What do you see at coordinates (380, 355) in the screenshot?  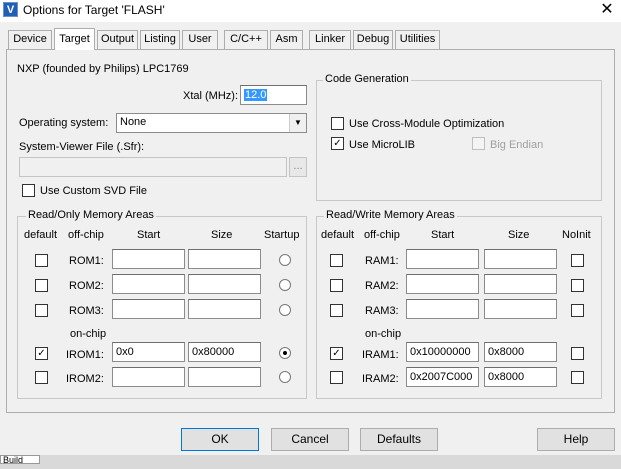 I see `iram1-label: IRAM1:` at bounding box center [380, 355].